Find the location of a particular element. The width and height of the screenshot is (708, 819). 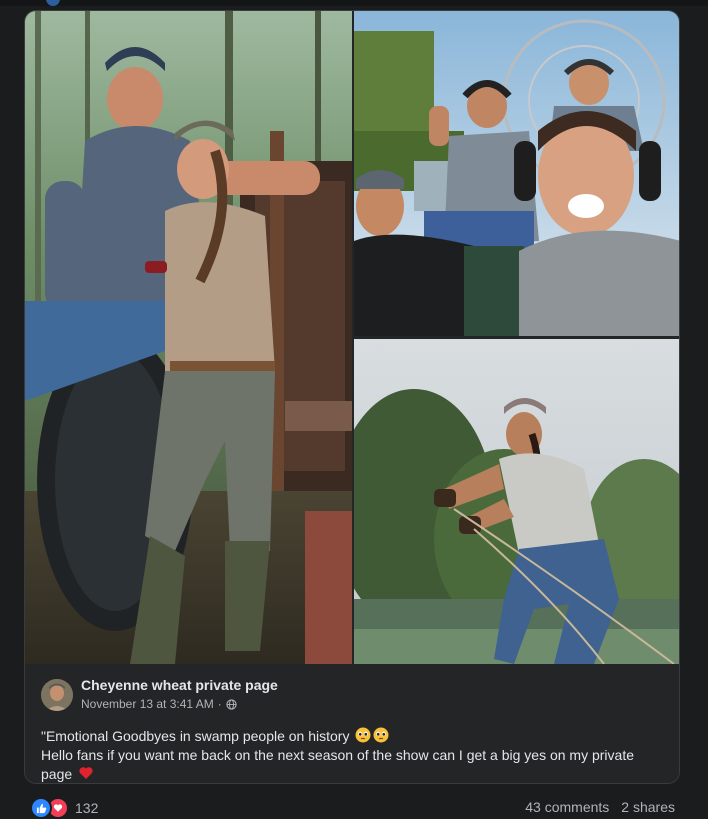

comments-count-link: 43 comments is located at coordinates (567, 807).